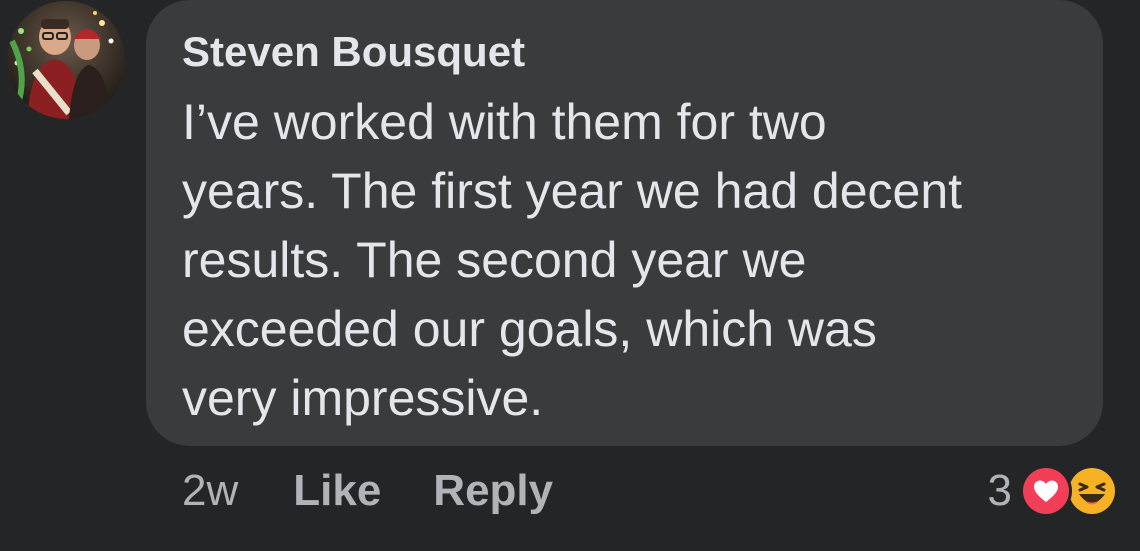  Describe the element at coordinates (393, 491) in the screenshot. I see `comment-actions: 2w Like Reply` at that location.